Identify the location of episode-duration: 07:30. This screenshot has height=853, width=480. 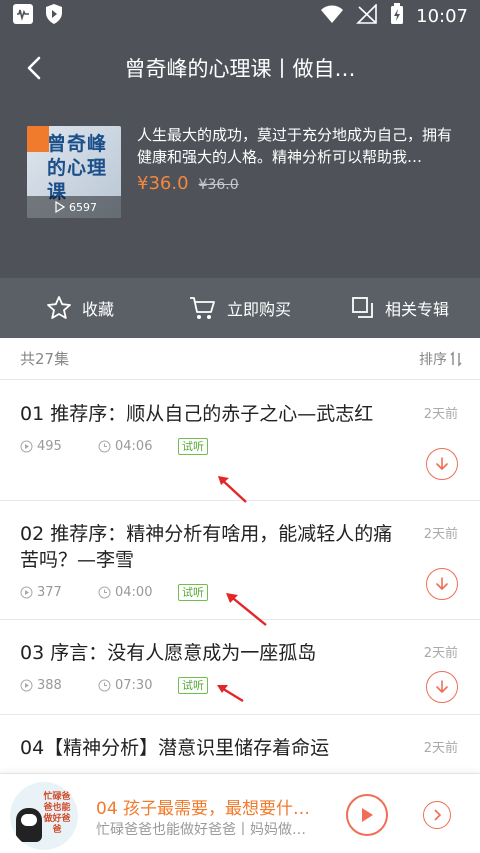
(138, 685).